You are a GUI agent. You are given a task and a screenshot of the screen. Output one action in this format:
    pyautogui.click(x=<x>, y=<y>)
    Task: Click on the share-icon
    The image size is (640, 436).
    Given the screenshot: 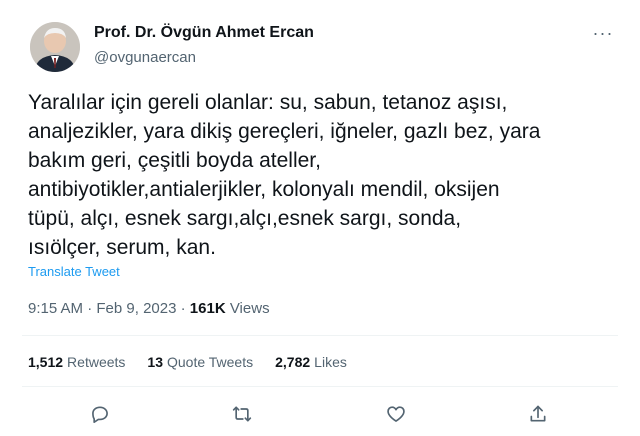 What is the action you would take?
    pyautogui.click(x=538, y=414)
    